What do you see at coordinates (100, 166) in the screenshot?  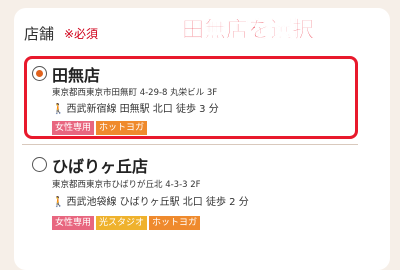 I see `store-name: ひばりヶ丘店` at bounding box center [100, 166].